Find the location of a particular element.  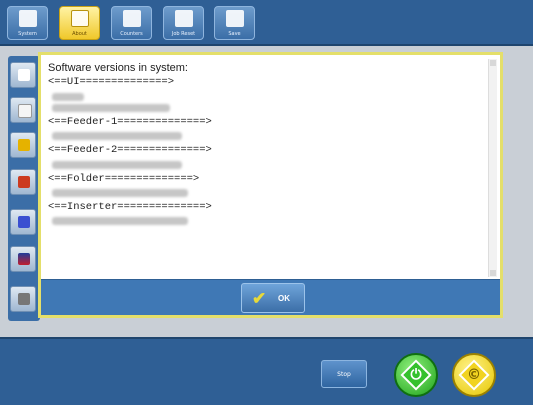

grid-icon is located at coordinates (24, 222).